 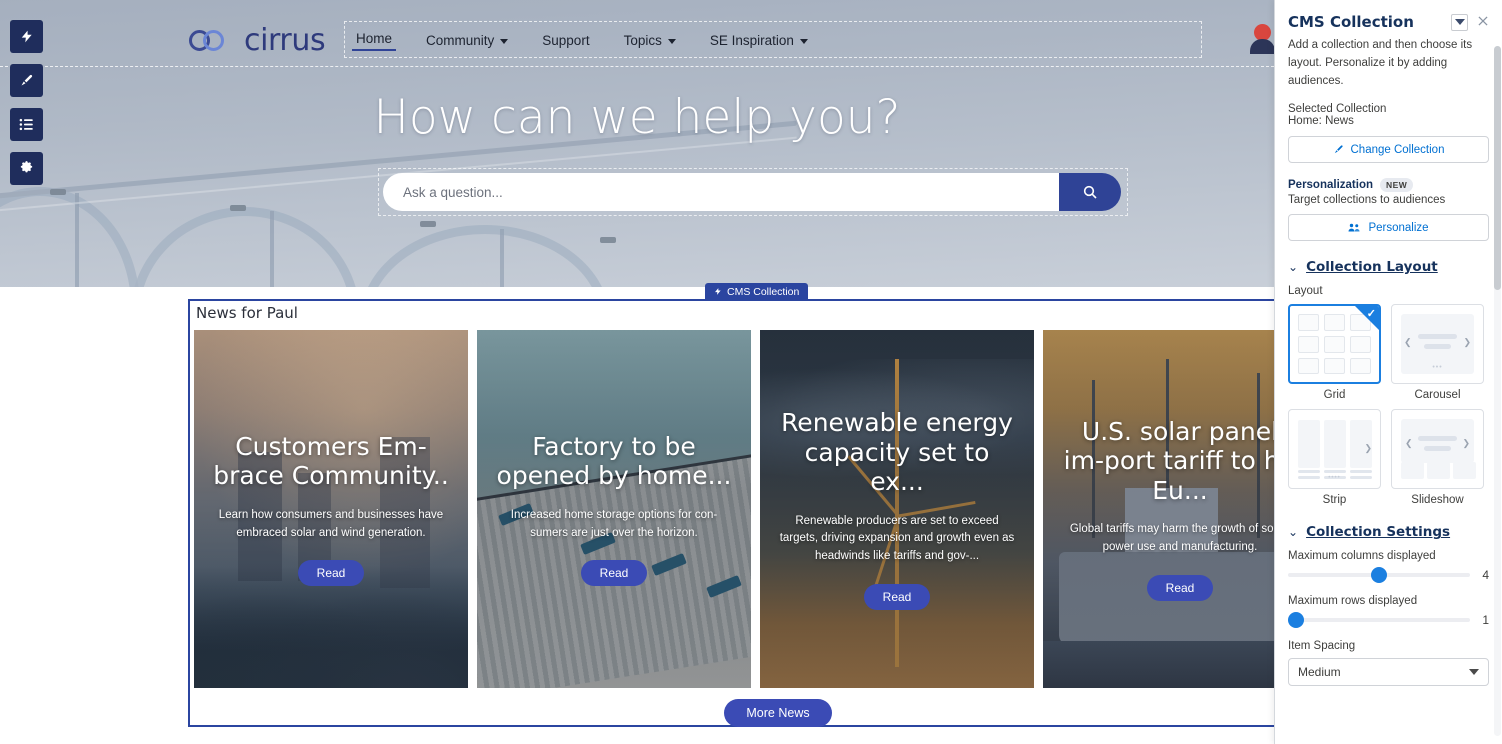 I want to click on change-collection-button: Change Collection, so click(x=1388, y=150).